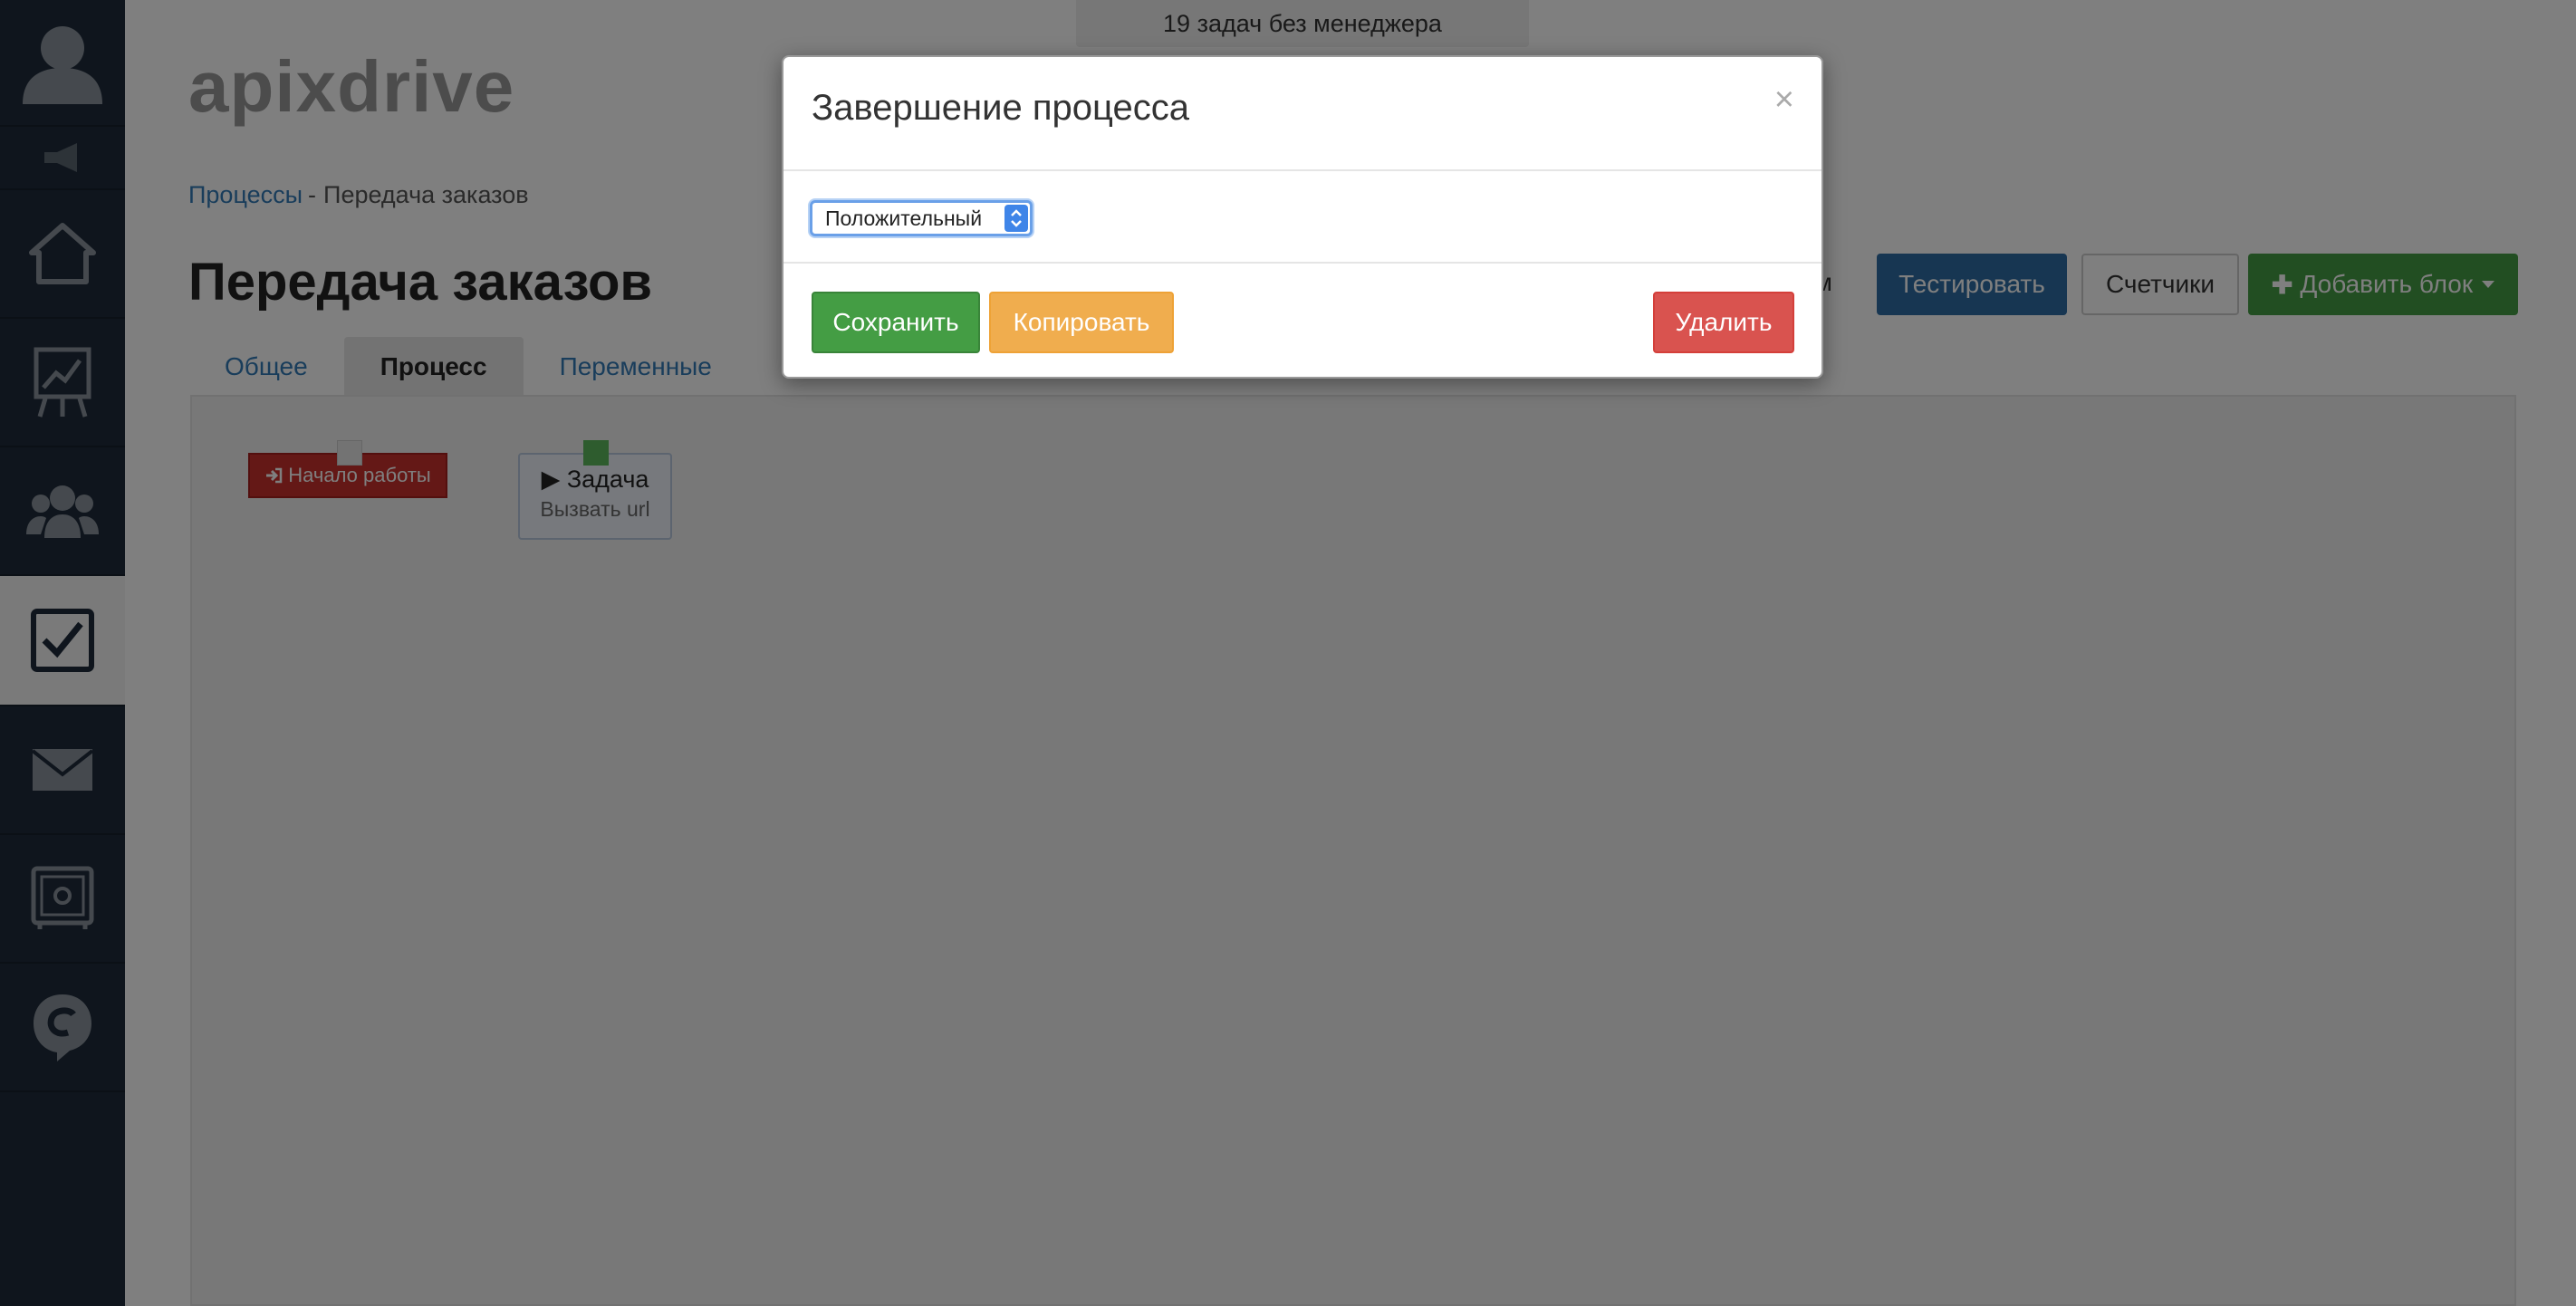 This screenshot has height=1306, width=2576. Describe the element at coordinates (1081, 323) in the screenshot. I see `copy-button: Копировать` at that location.